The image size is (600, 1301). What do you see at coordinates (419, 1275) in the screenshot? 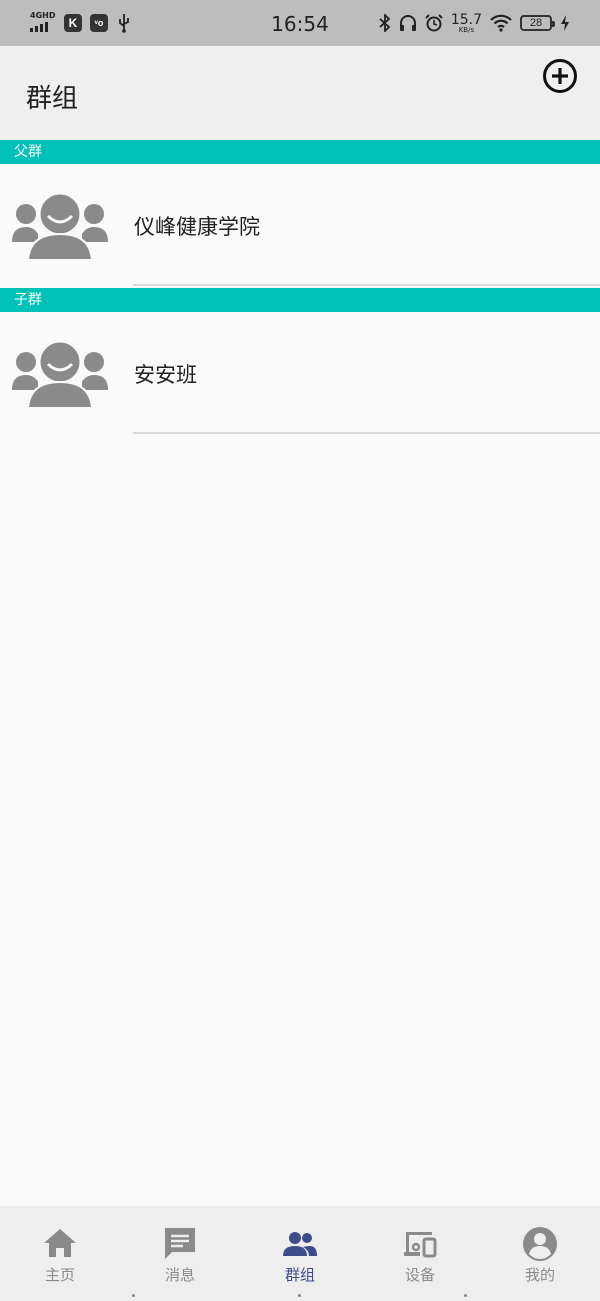
I see `nav-label-devices: 设备` at bounding box center [419, 1275].